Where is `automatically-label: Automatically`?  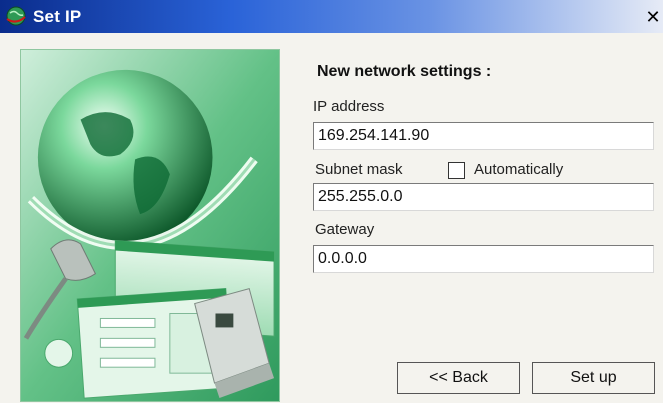
automatically-label: Automatically is located at coordinates (519, 169).